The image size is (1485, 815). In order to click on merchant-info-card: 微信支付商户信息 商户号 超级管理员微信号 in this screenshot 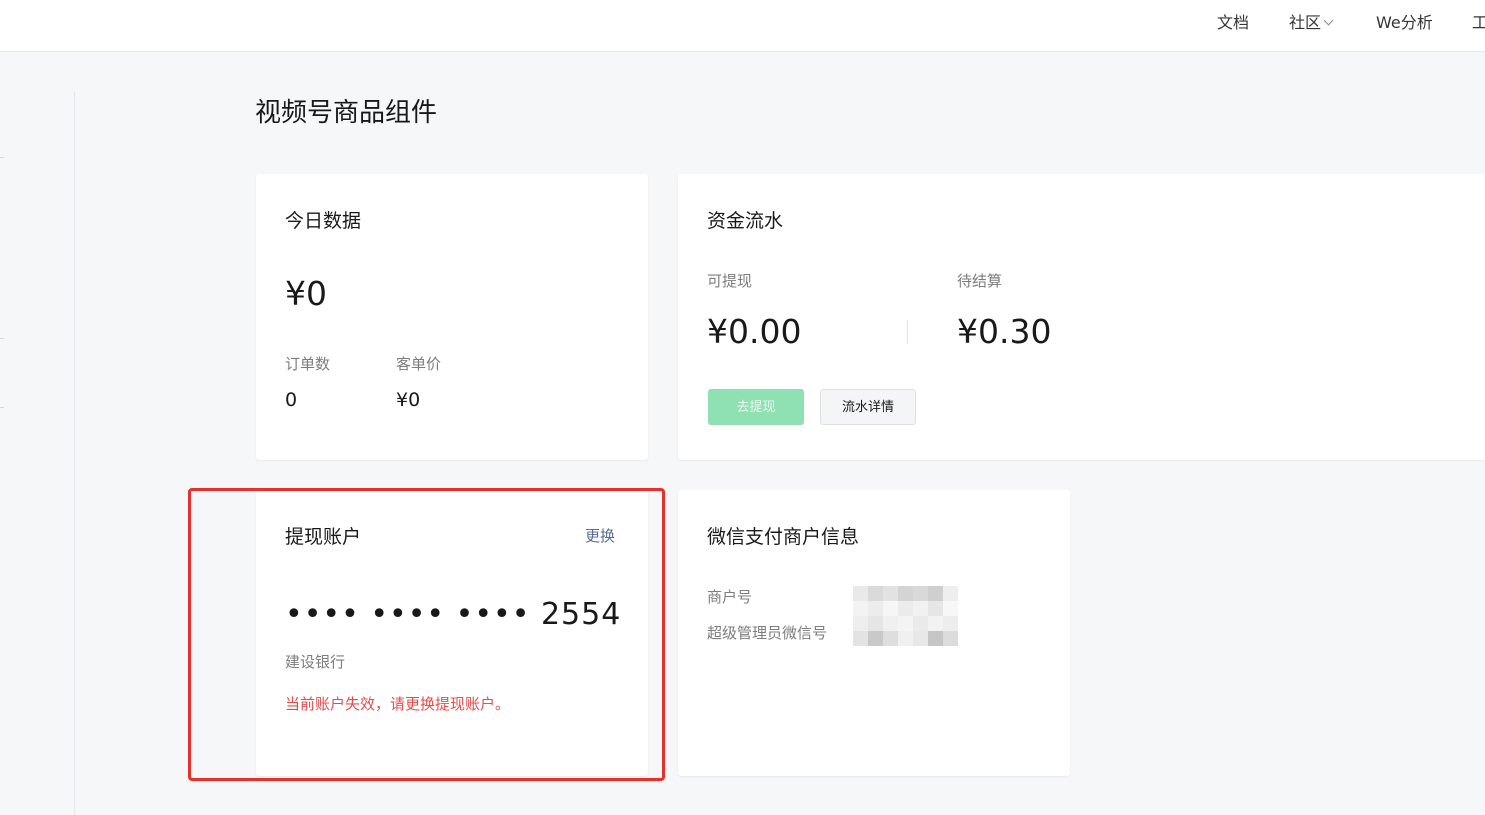, I will do `click(874, 633)`.